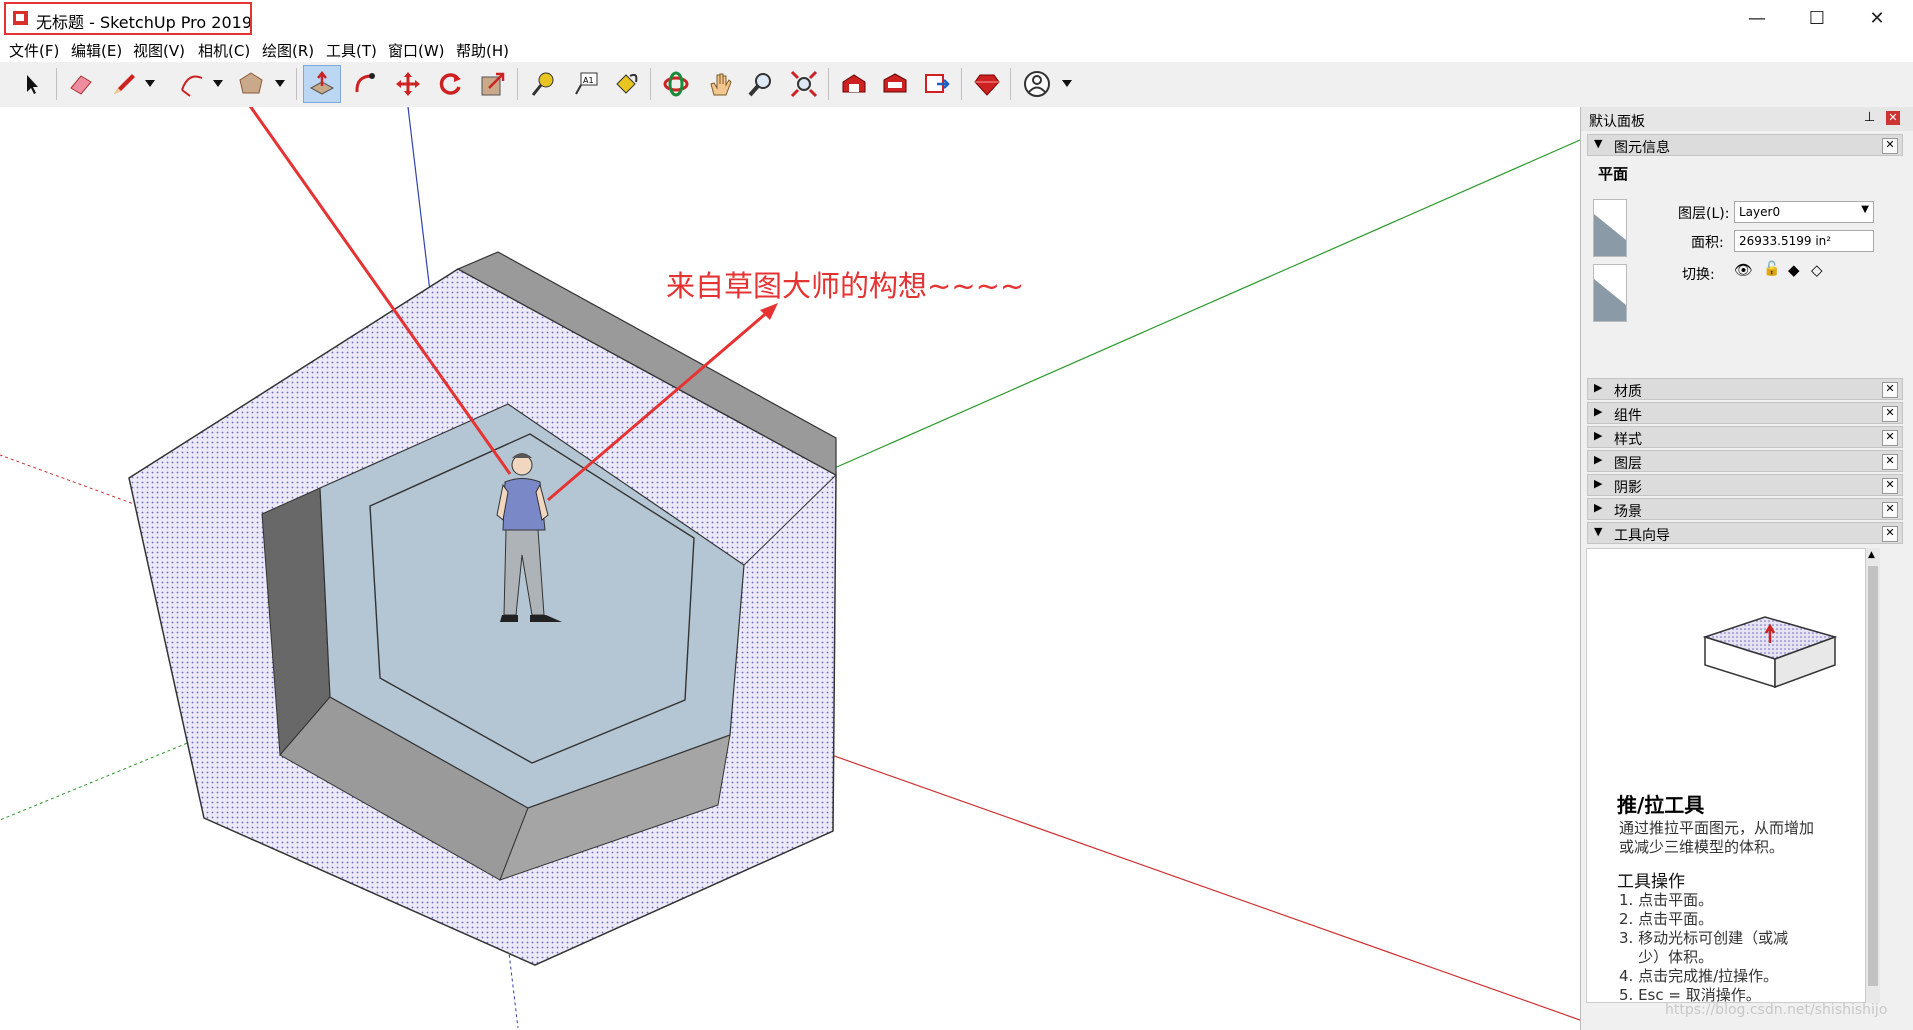  Describe the element at coordinates (482, 50) in the screenshot. I see `menu-help: 帮助(H)` at that location.